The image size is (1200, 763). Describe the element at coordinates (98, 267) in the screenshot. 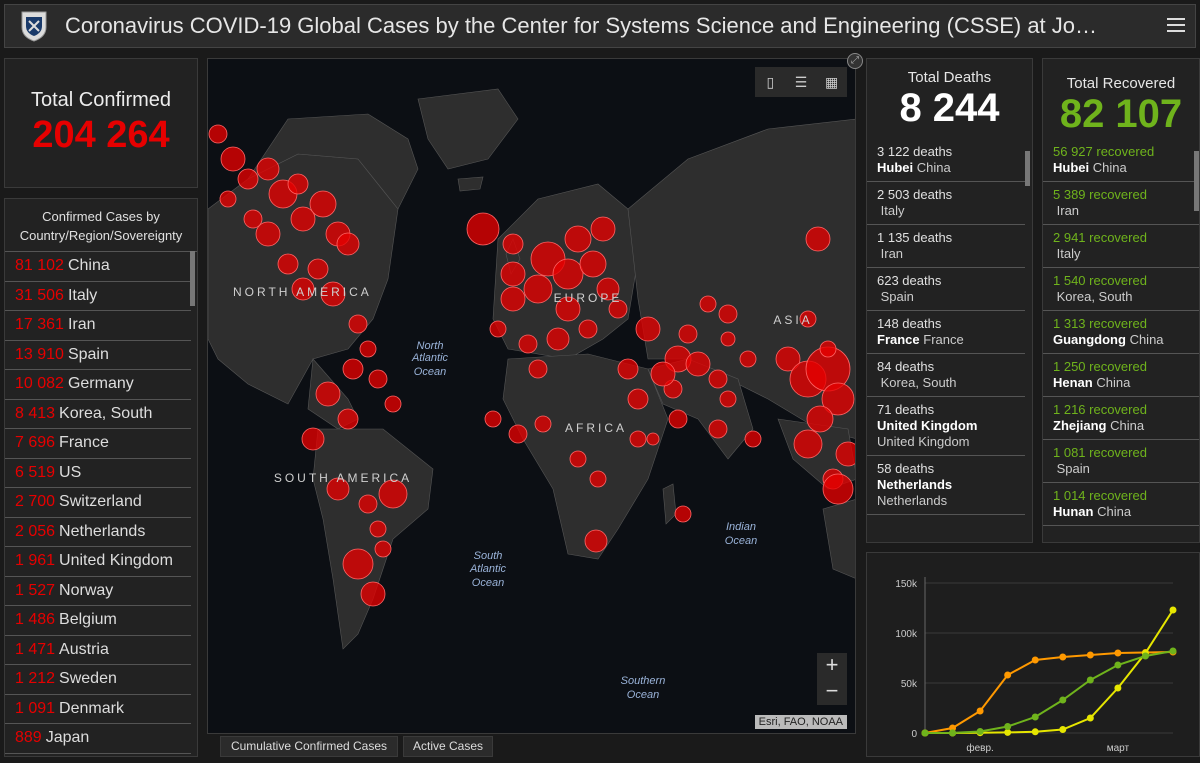

I see `country-list-item: 81 102 China` at that location.